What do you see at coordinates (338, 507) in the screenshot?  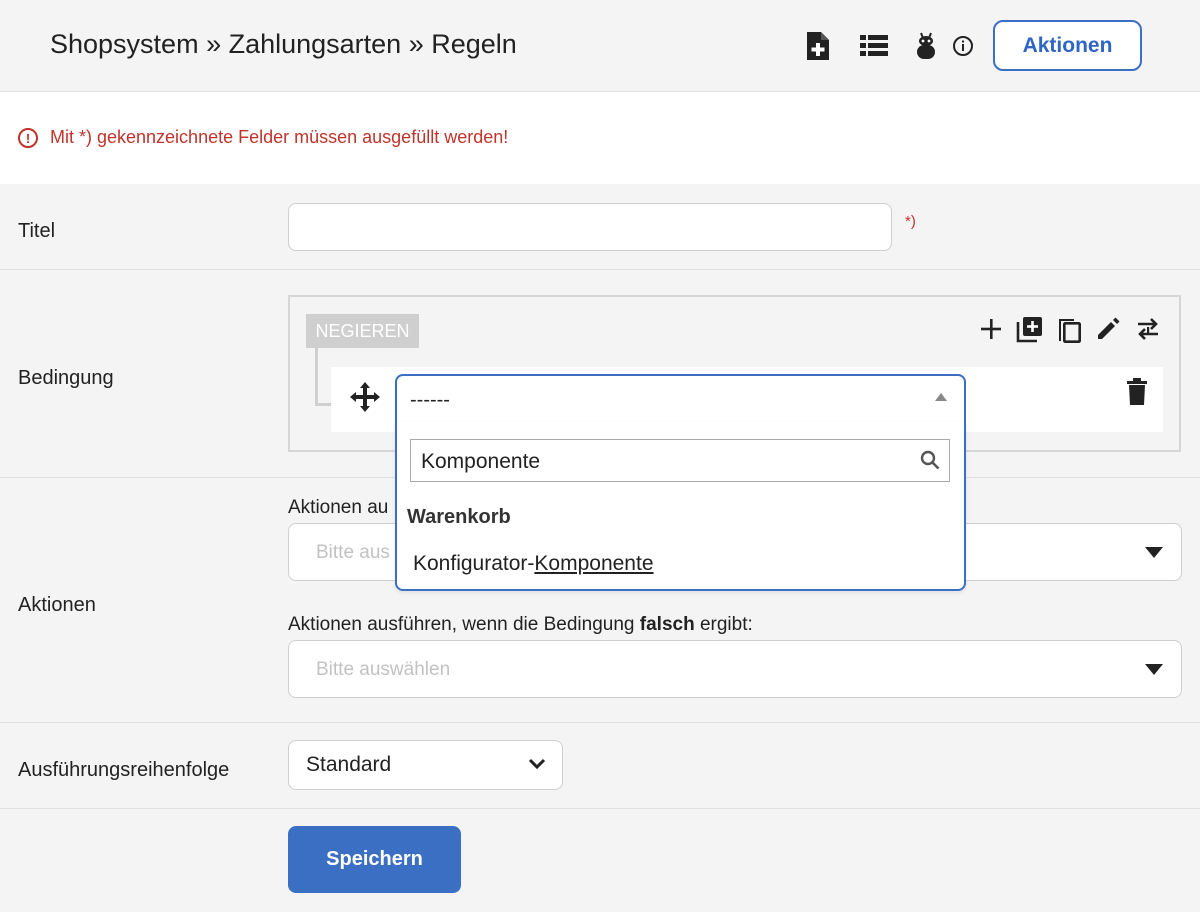 I see `actions-true-label: Aktionen au` at bounding box center [338, 507].